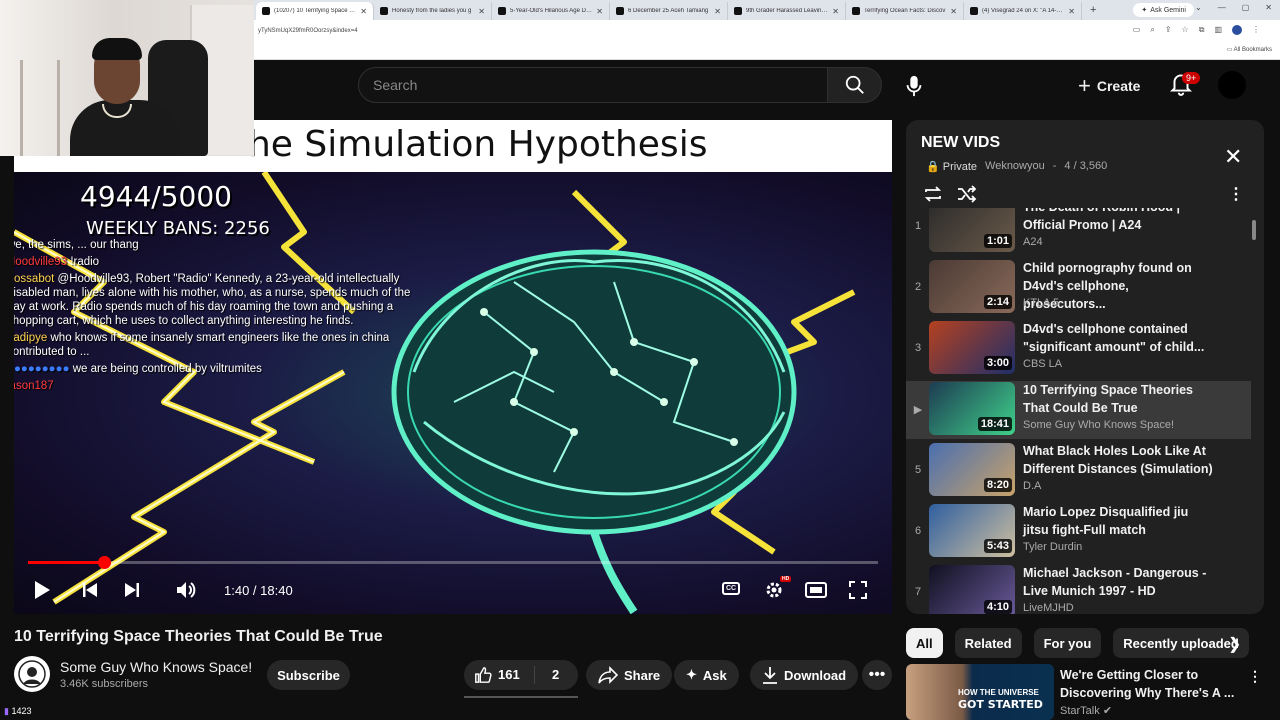  I want to click on captions-button: CC, so click(731, 588).